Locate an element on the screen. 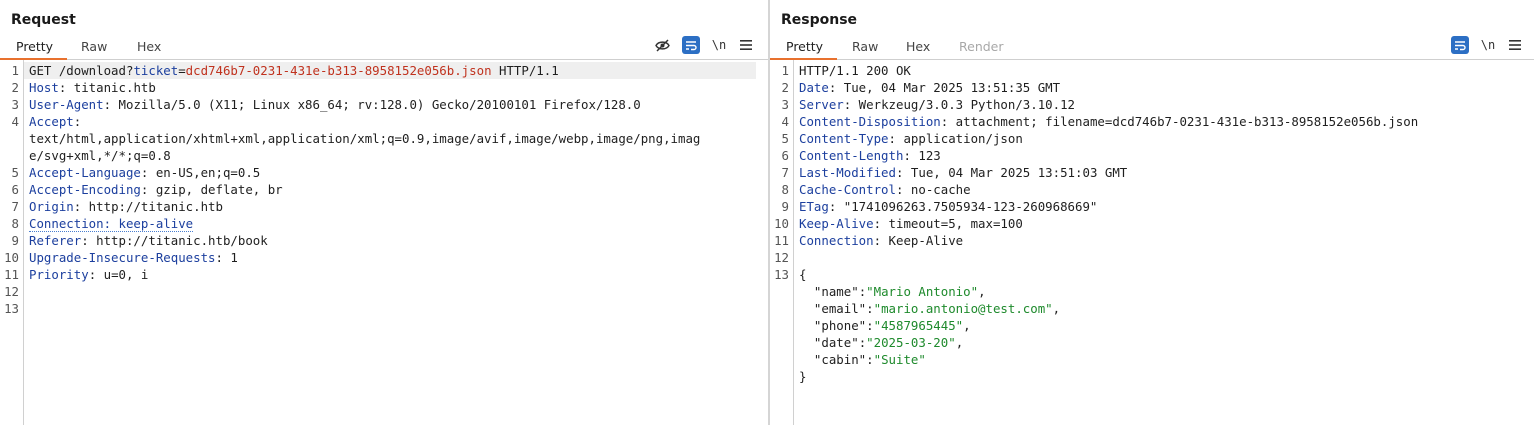 This screenshot has width=1534, height=425. code-token: : Keep-Alive is located at coordinates (918, 240).